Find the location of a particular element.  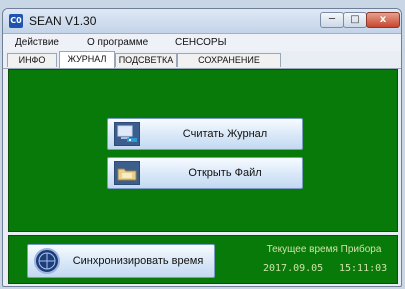

open-file-label: Открыть Файл is located at coordinates (225, 173).